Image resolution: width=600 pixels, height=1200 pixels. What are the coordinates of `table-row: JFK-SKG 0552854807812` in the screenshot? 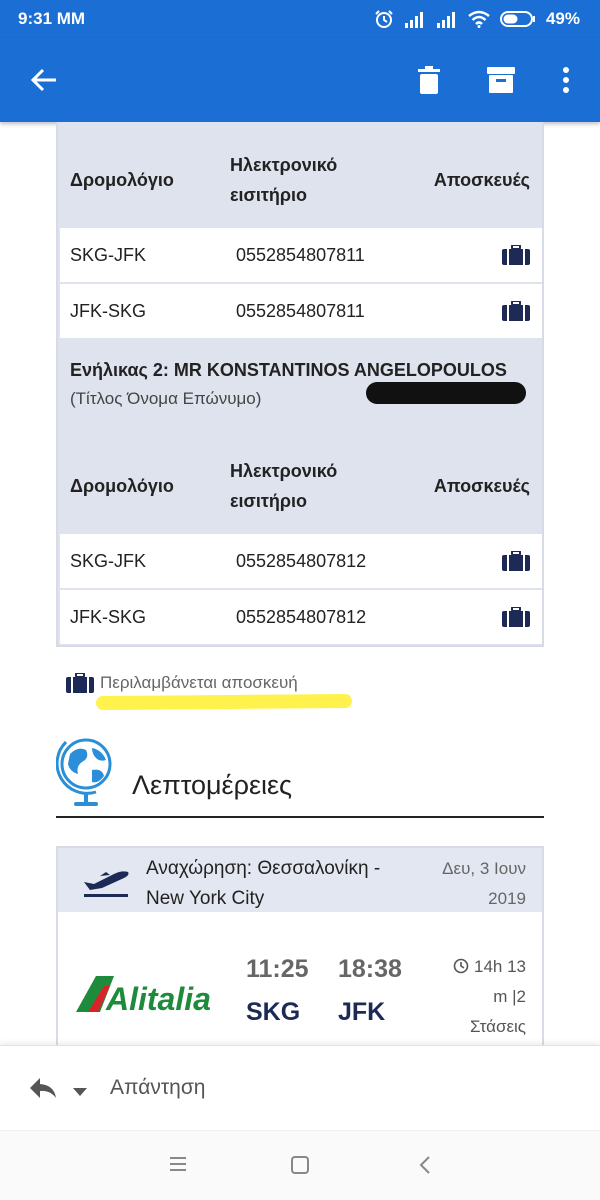 It's located at (301, 617).